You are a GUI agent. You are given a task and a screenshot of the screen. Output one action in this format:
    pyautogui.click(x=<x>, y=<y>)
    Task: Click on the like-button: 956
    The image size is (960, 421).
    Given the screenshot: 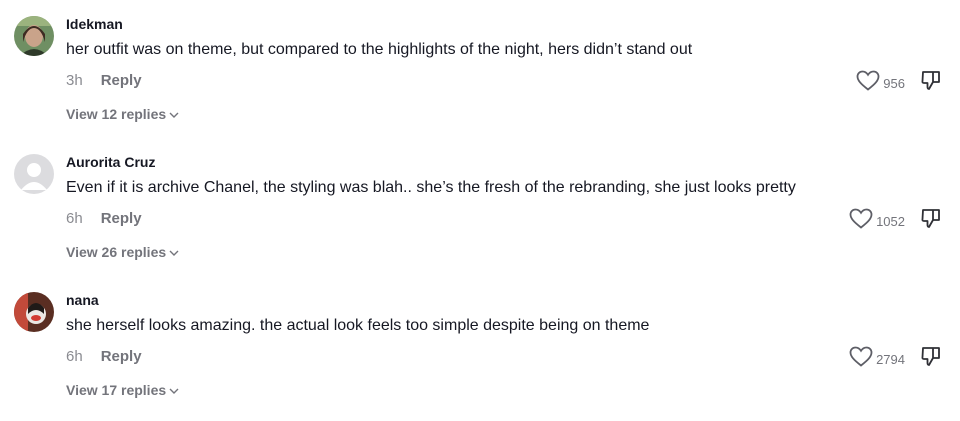 What is the action you would take?
    pyautogui.click(x=880, y=83)
    